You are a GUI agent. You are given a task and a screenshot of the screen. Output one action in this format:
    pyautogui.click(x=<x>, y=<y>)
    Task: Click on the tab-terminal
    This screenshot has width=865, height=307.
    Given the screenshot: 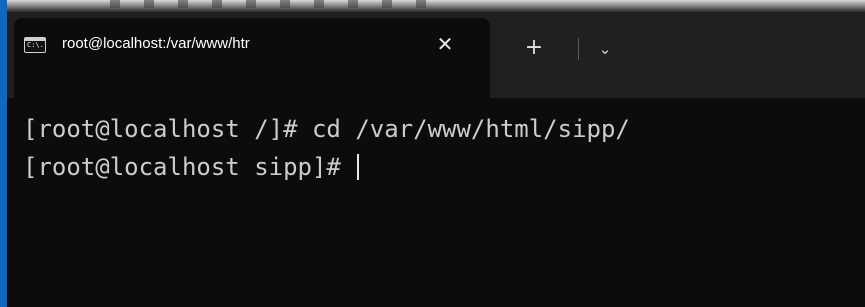 What is the action you would take?
    pyautogui.click(x=252, y=58)
    